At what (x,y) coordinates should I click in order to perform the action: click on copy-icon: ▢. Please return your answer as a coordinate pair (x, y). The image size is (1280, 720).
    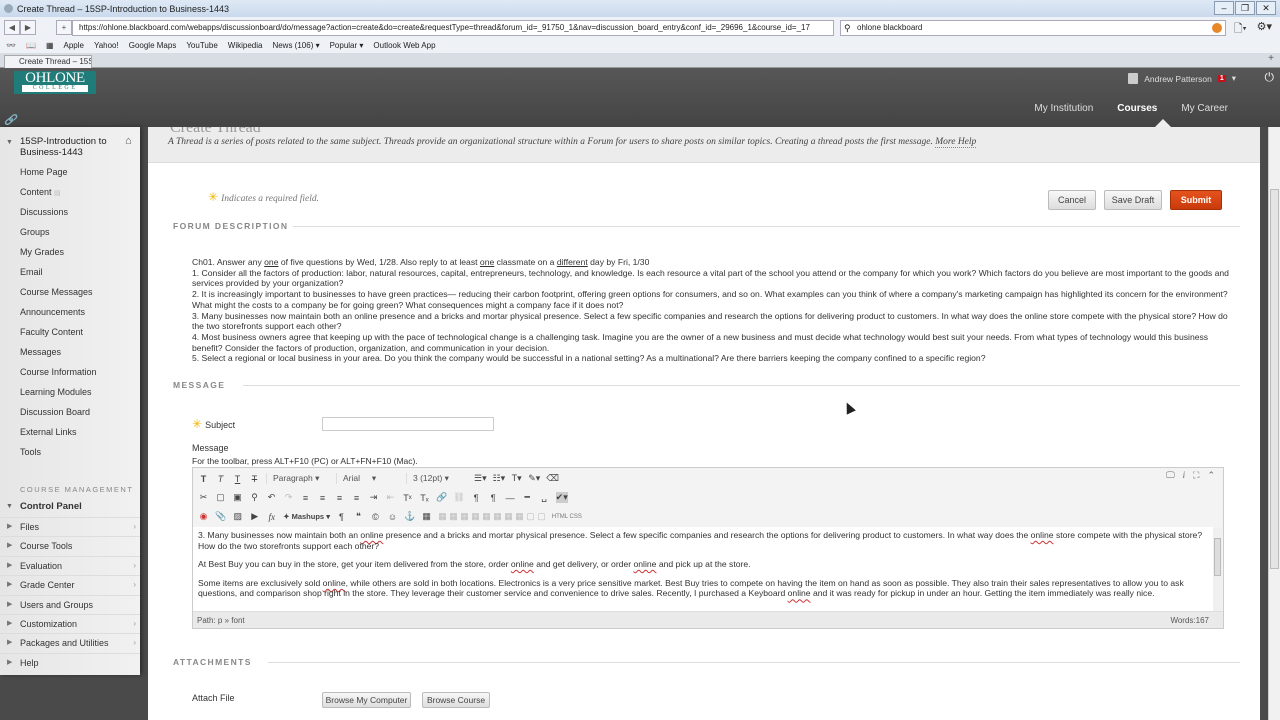
    Looking at the image, I should click on (220, 497).